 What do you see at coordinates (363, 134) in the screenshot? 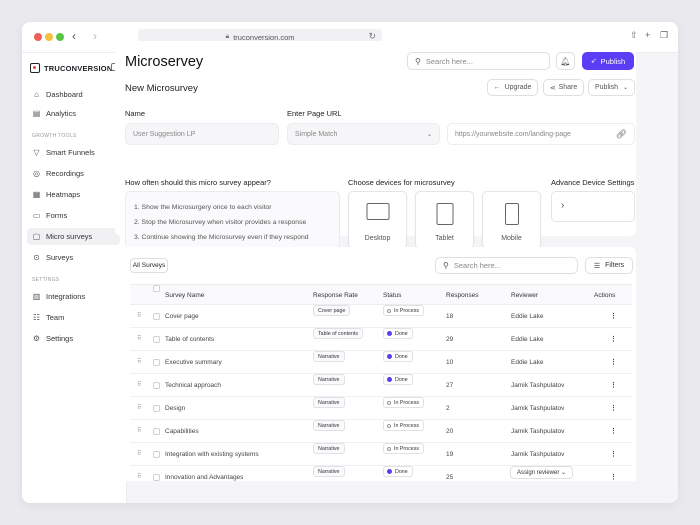
I see `match-type-select: Simple Match ⌄` at bounding box center [363, 134].